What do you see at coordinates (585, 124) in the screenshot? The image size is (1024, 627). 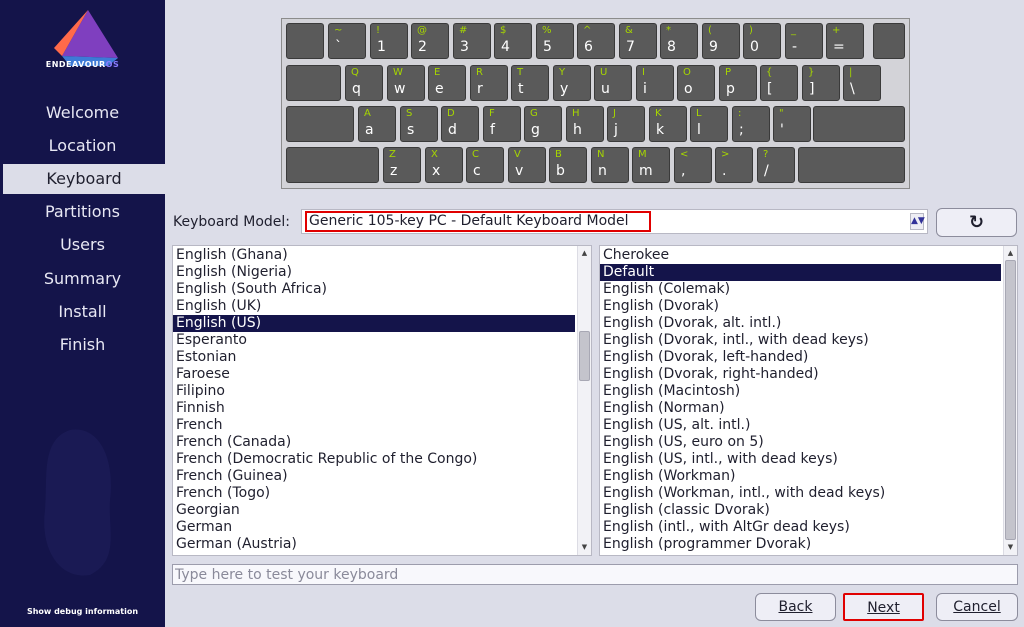 I see `key: Hh` at bounding box center [585, 124].